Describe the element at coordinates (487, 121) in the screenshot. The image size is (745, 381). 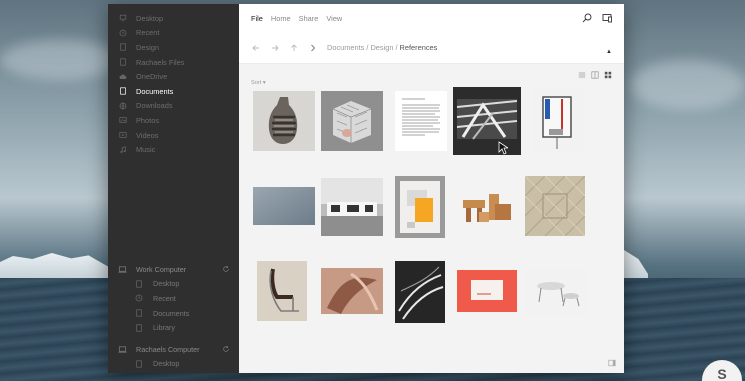
I see `thumbnail-black-white-architecture` at that location.